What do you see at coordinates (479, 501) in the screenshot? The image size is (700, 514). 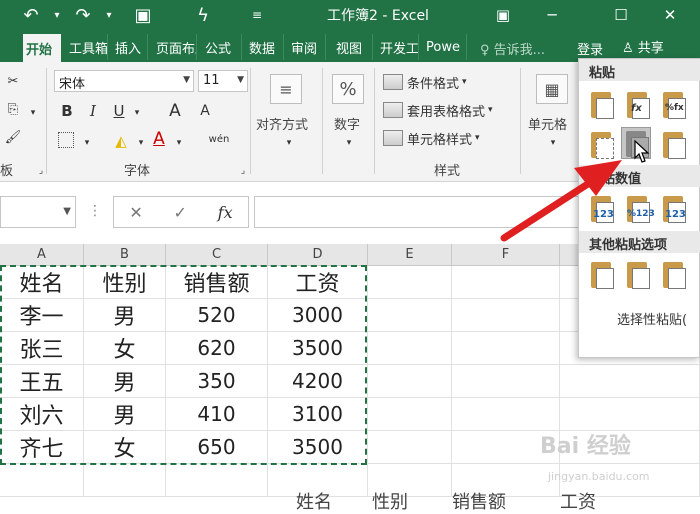 I see `bottom-cell-sales: 销售额` at bounding box center [479, 501].